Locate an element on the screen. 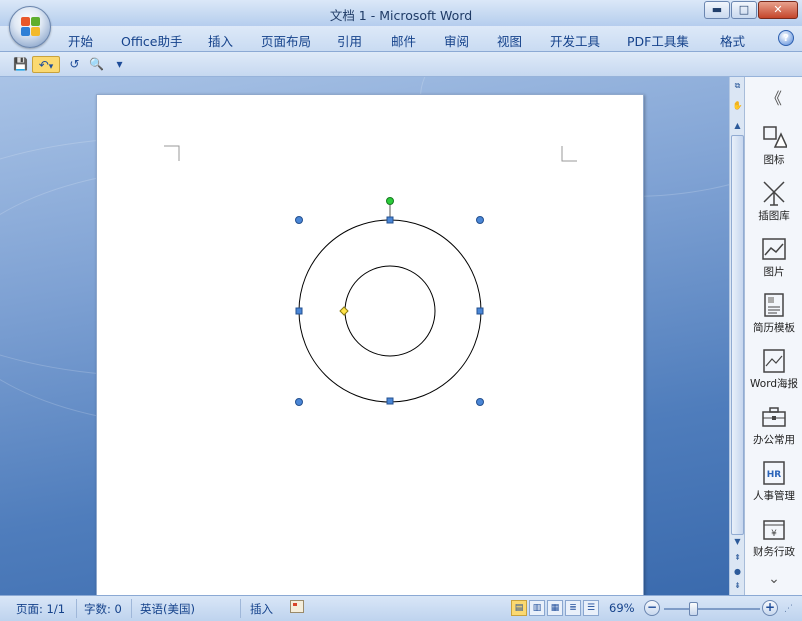  tab-developer: 开发工具 is located at coordinates (575, 40).